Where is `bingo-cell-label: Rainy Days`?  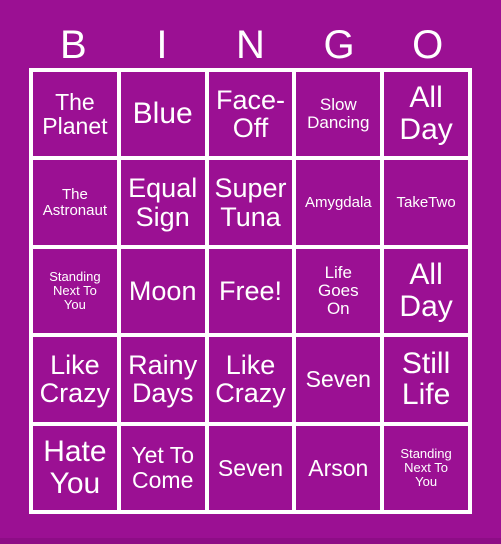
bingo-cell-label: Rainy Days is located at coordinates (163, 379).